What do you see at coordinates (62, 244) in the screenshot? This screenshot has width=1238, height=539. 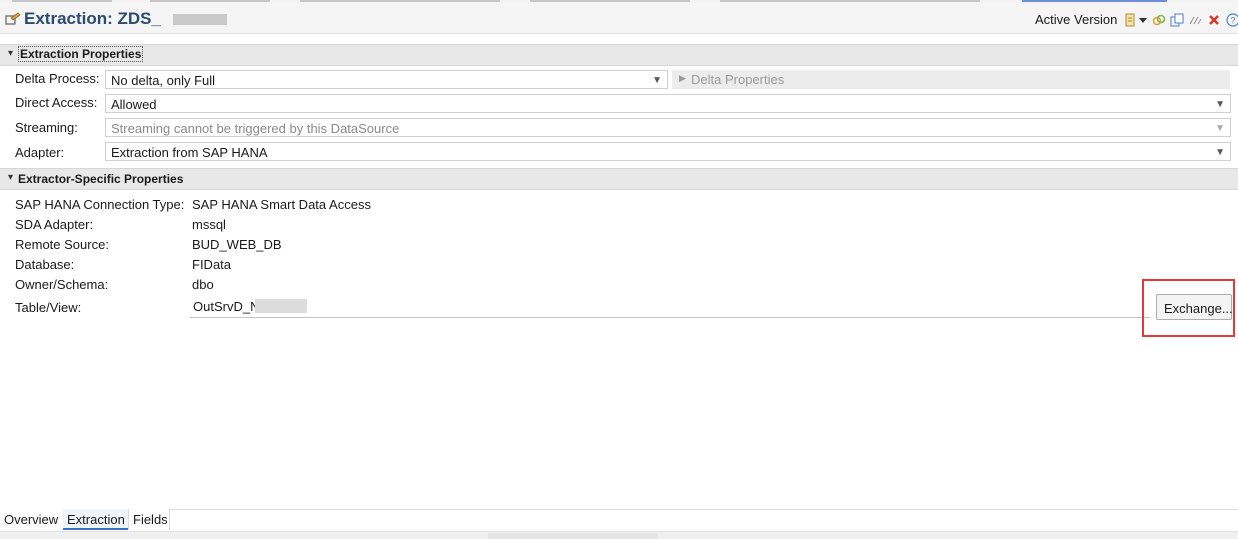 I see `remote-source-label: Remote Source:` at bounding box center [62, 244].